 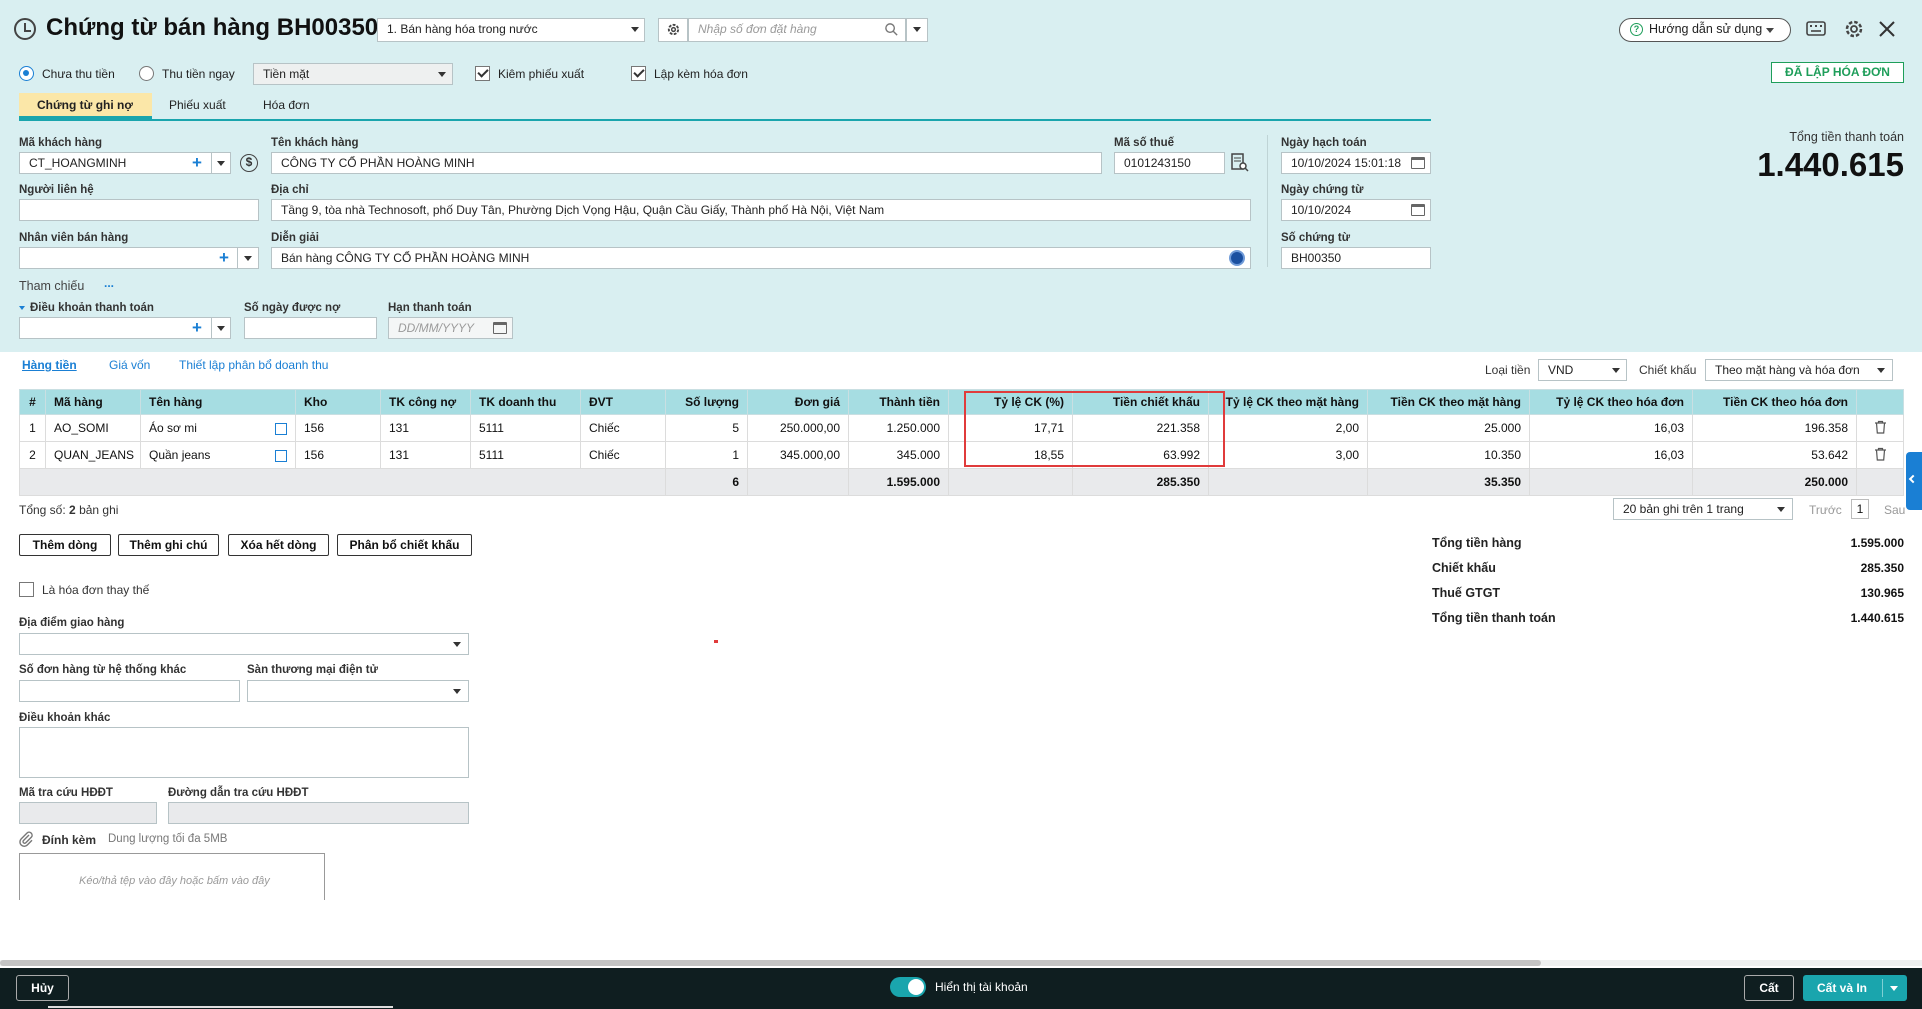 I want to click on subtab-goods: Hàng tiền, so click(x=49, y=365).